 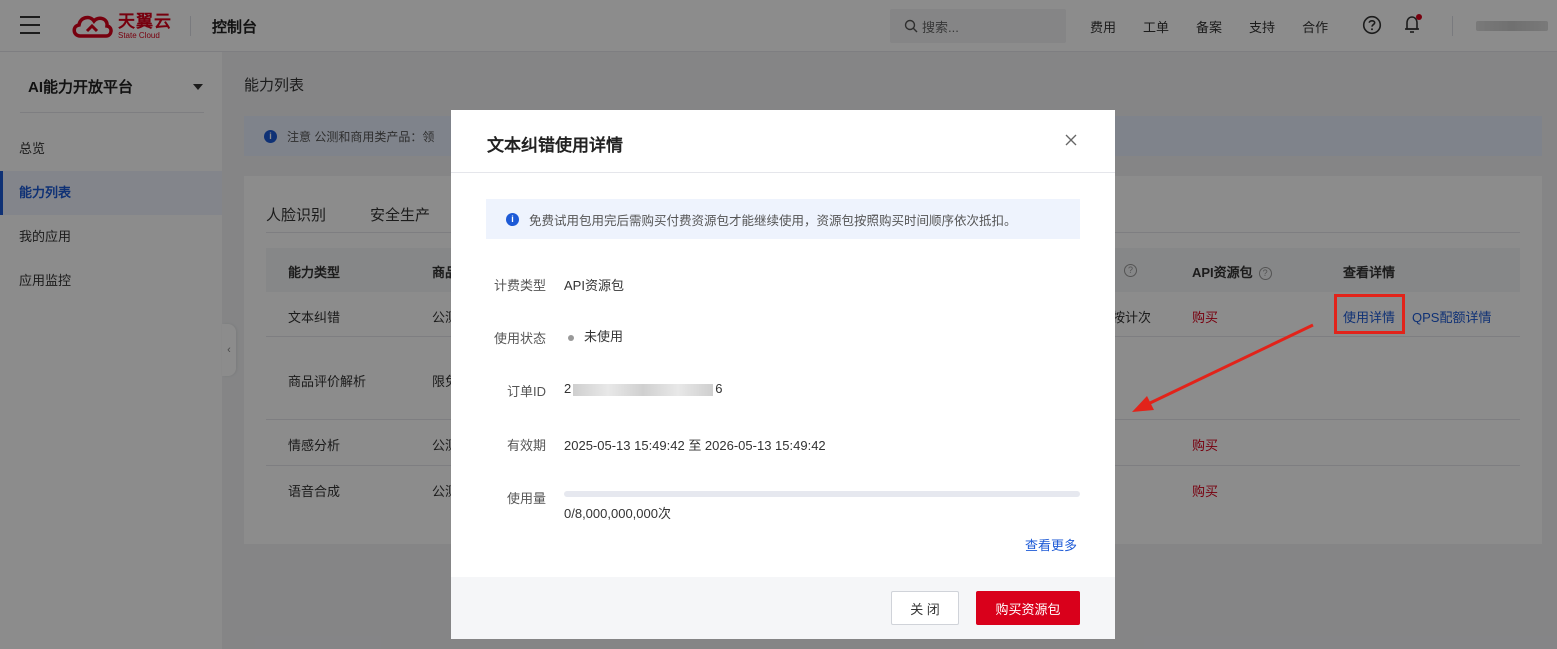 What do you see at coordinates (594, 285) in the screenshot?
I see `billing-type-value: API资源包` at bounding box center [594, 285].